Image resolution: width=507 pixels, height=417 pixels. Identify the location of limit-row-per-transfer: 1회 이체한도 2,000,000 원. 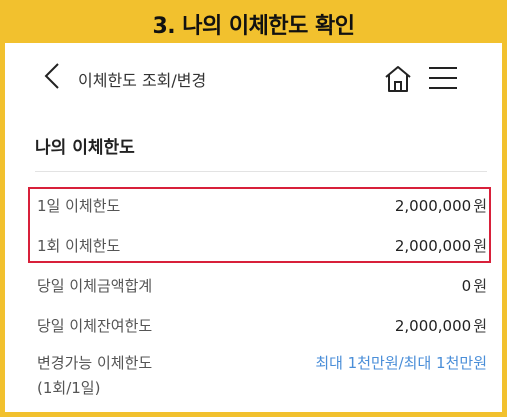
(262, 246).